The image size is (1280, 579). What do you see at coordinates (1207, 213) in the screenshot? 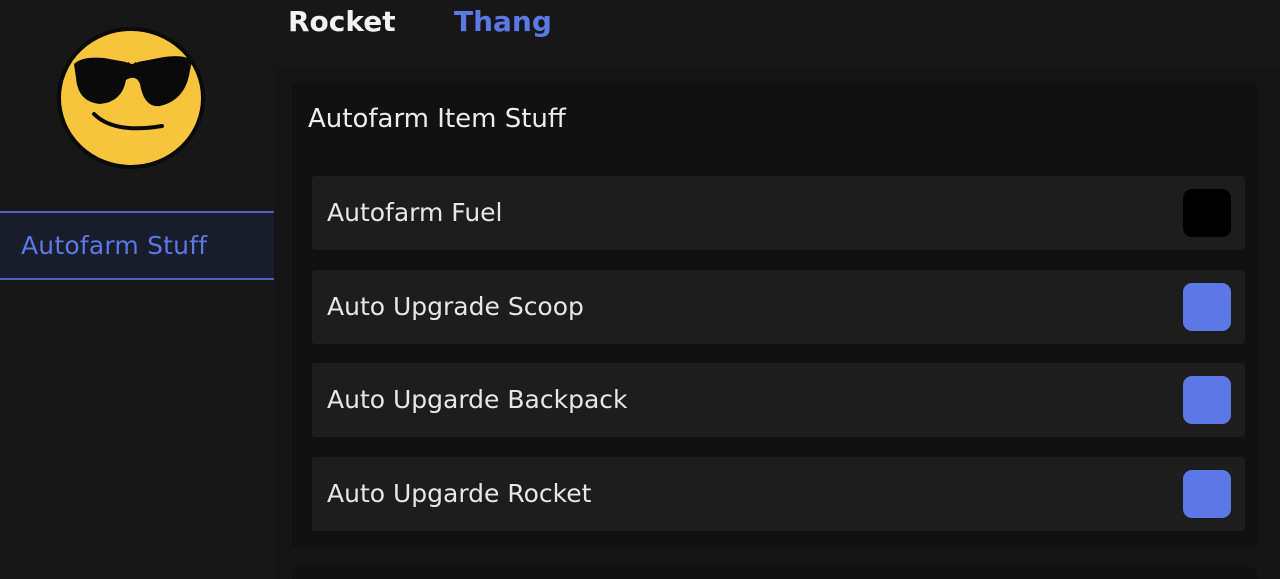
I see `autofarm-fuel-checkbox` at bounding box center [1207, 213].